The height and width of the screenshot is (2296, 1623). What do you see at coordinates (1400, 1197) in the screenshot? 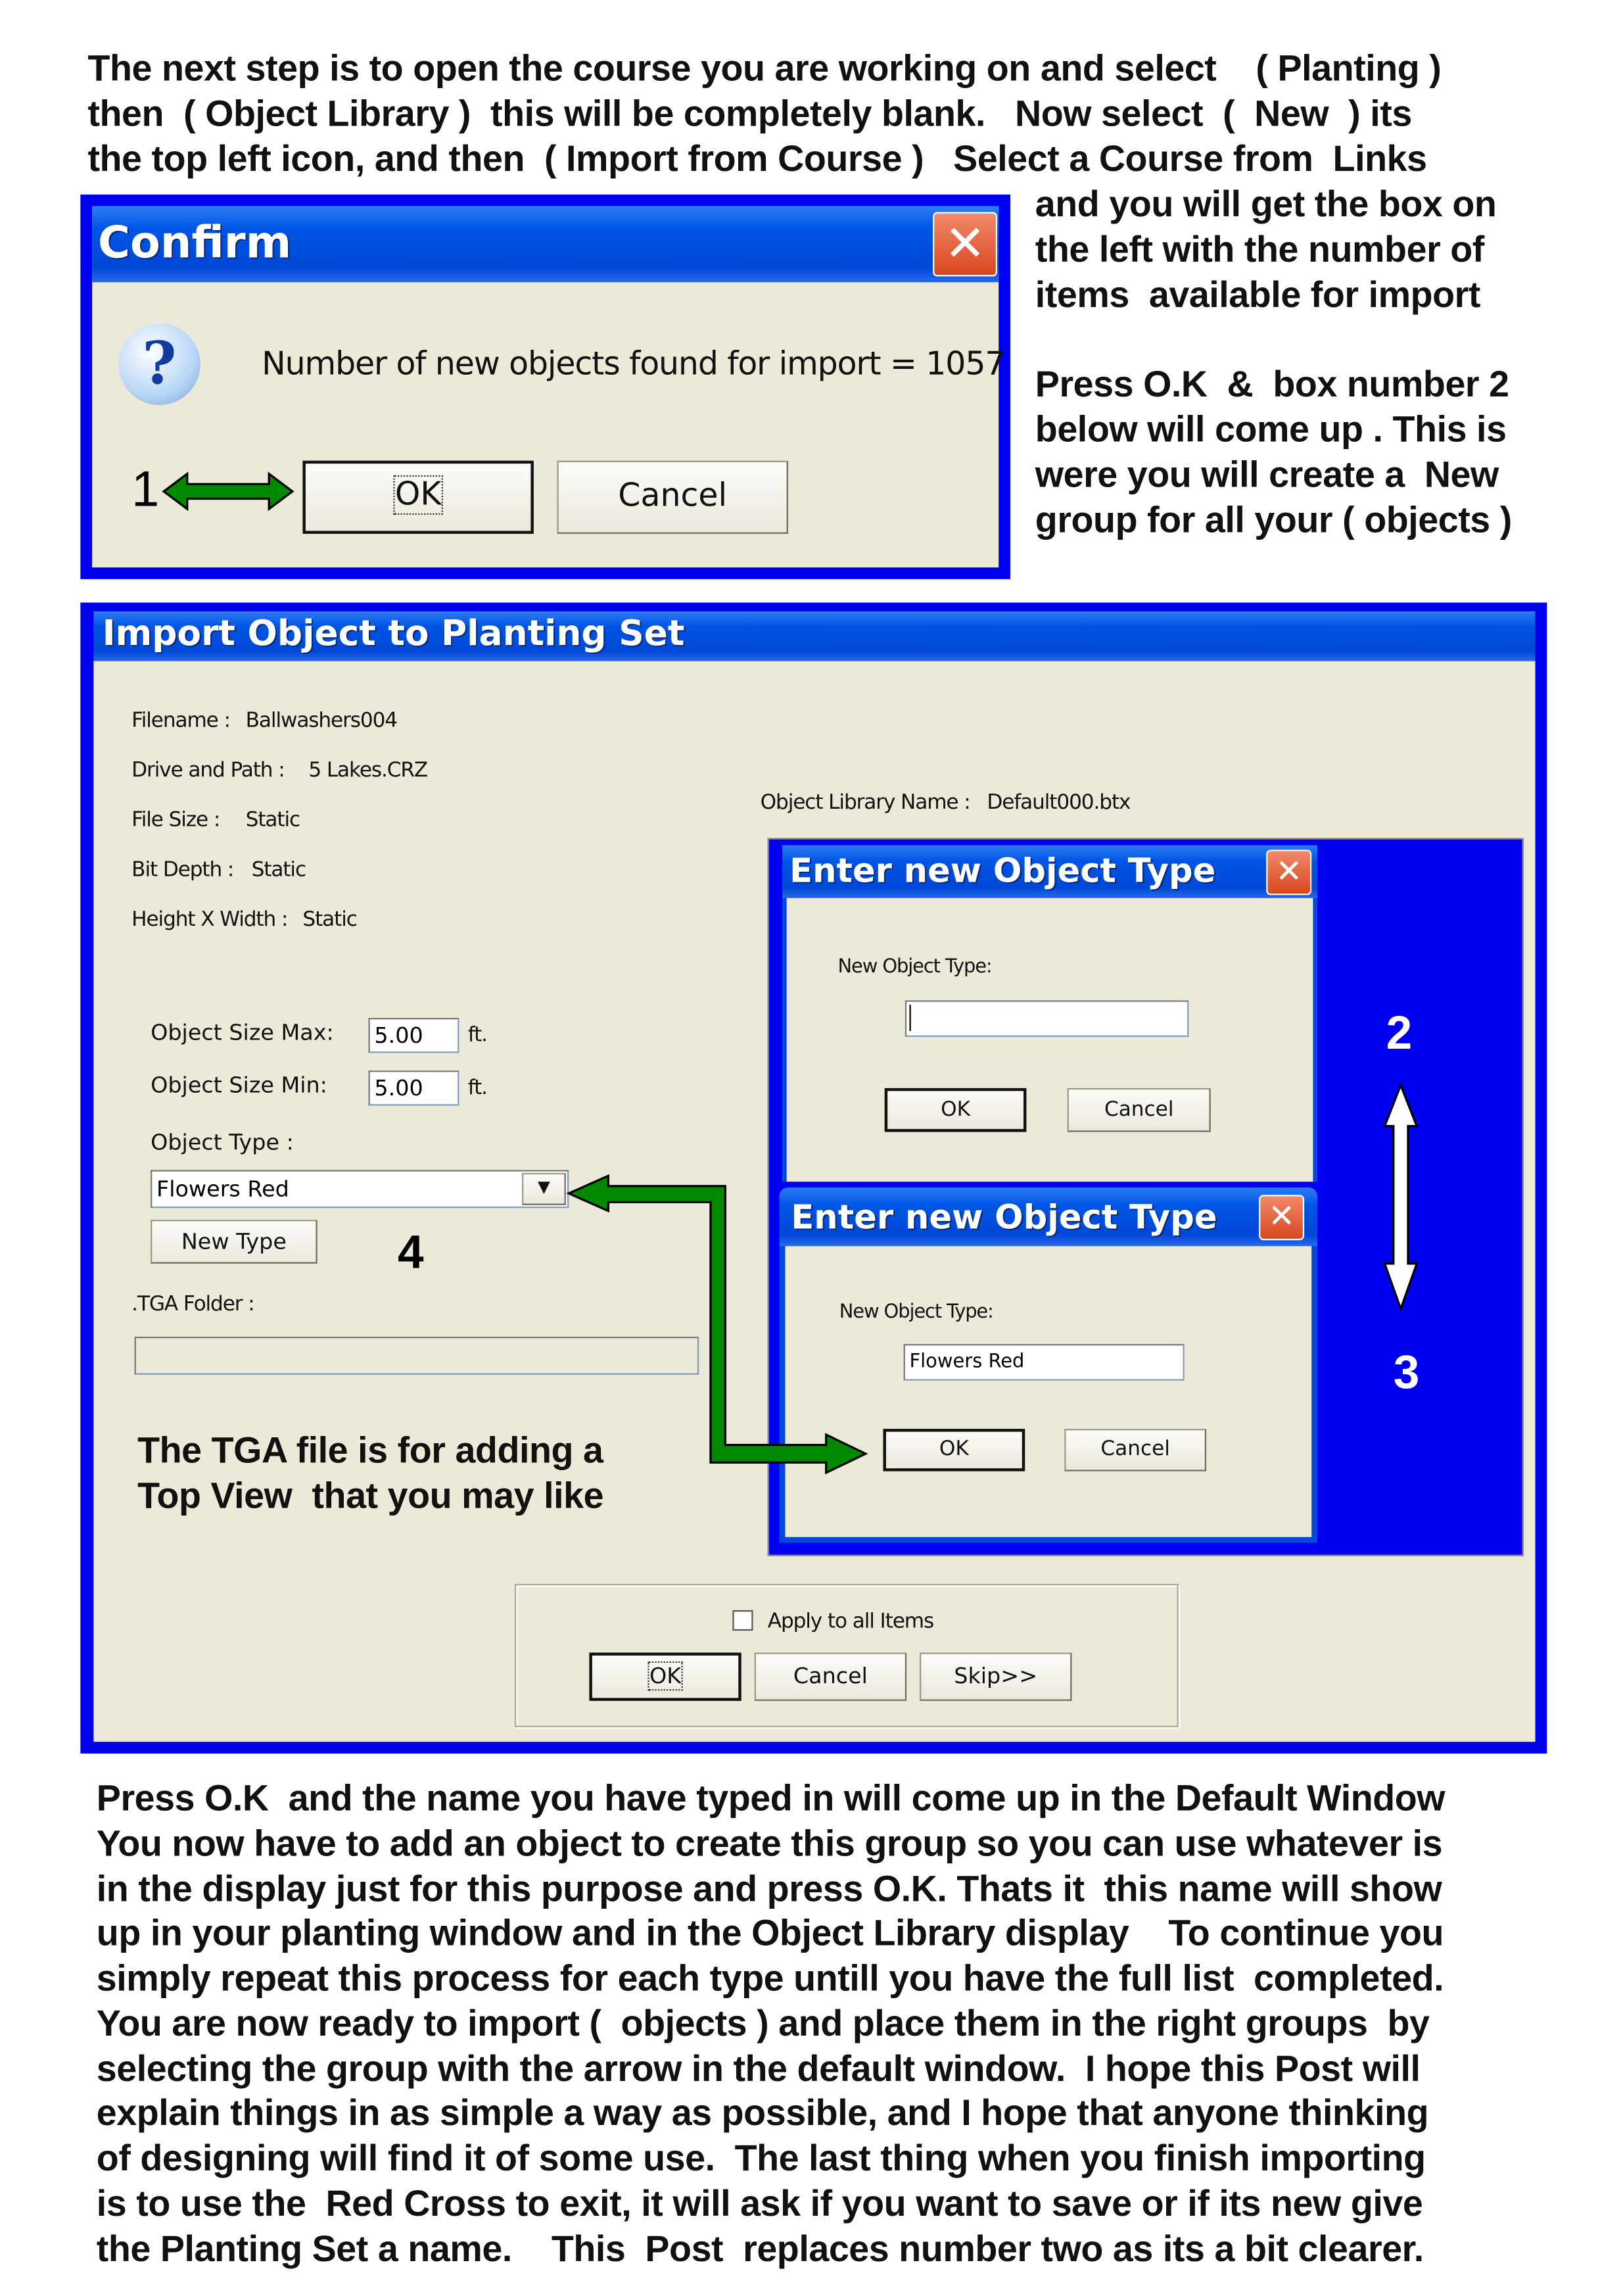
I see `up-down-arrow-icon` at bounding box center [1400, 1197].